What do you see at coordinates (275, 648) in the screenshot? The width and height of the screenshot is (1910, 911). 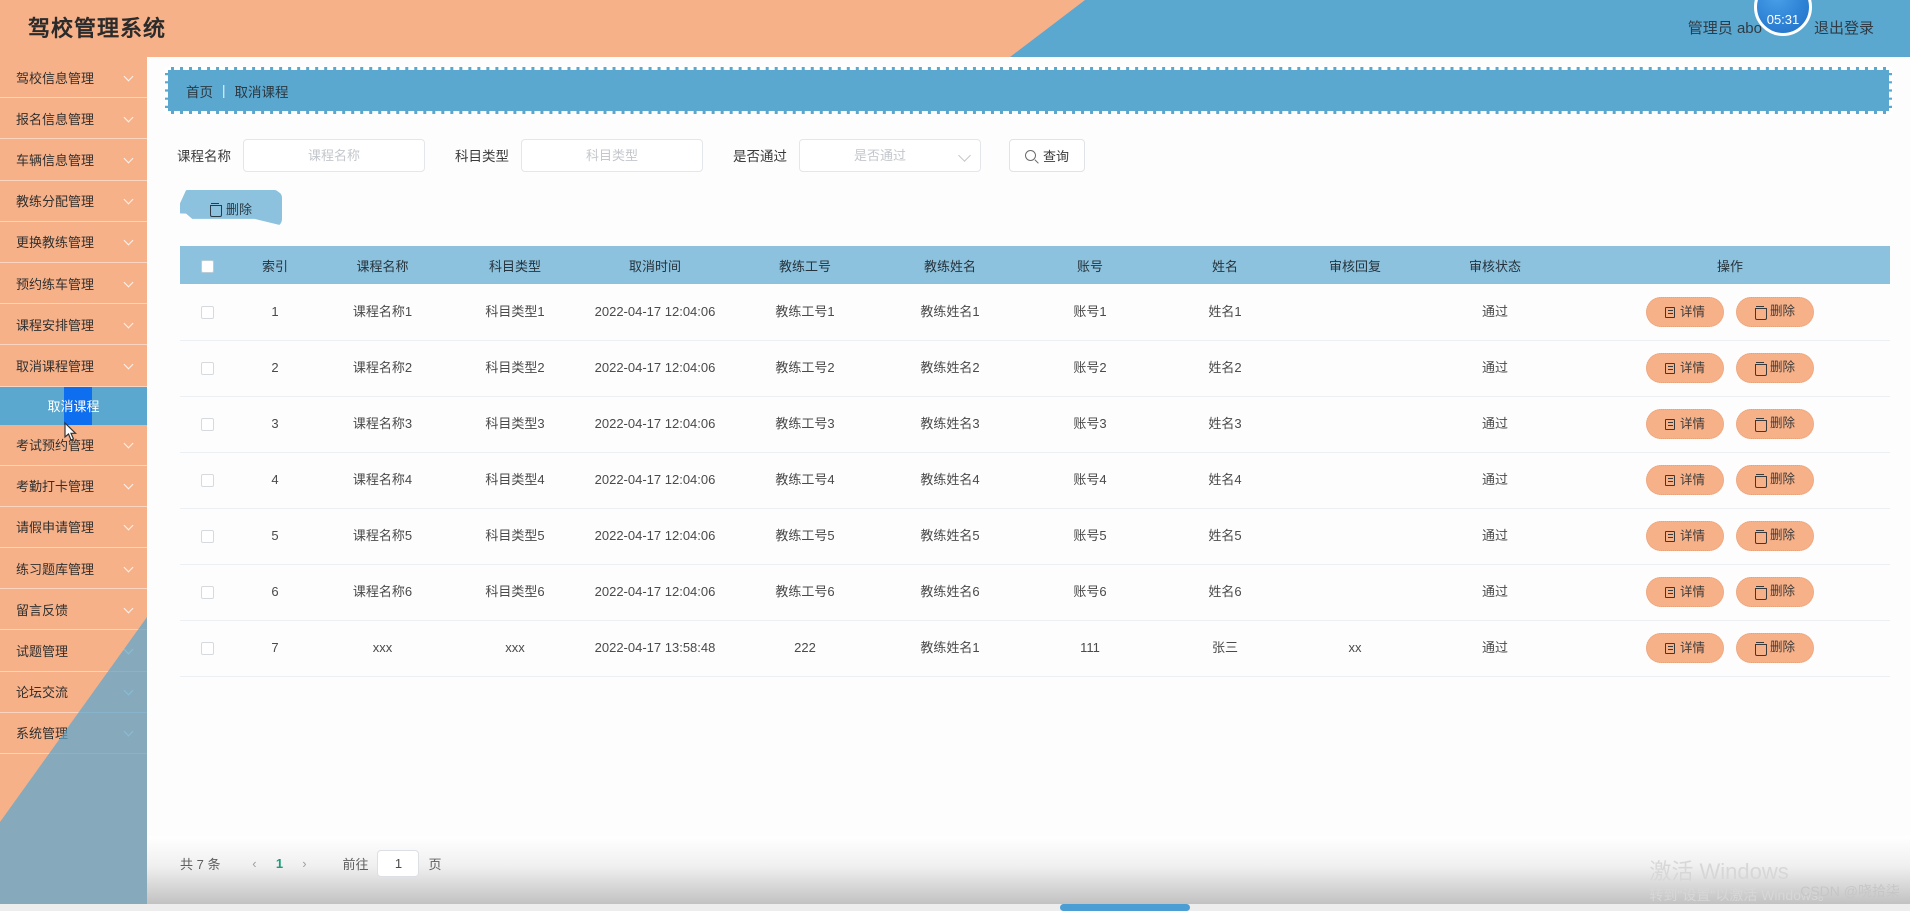 I see `cell-index: 7` at bounding box center [275, 648].